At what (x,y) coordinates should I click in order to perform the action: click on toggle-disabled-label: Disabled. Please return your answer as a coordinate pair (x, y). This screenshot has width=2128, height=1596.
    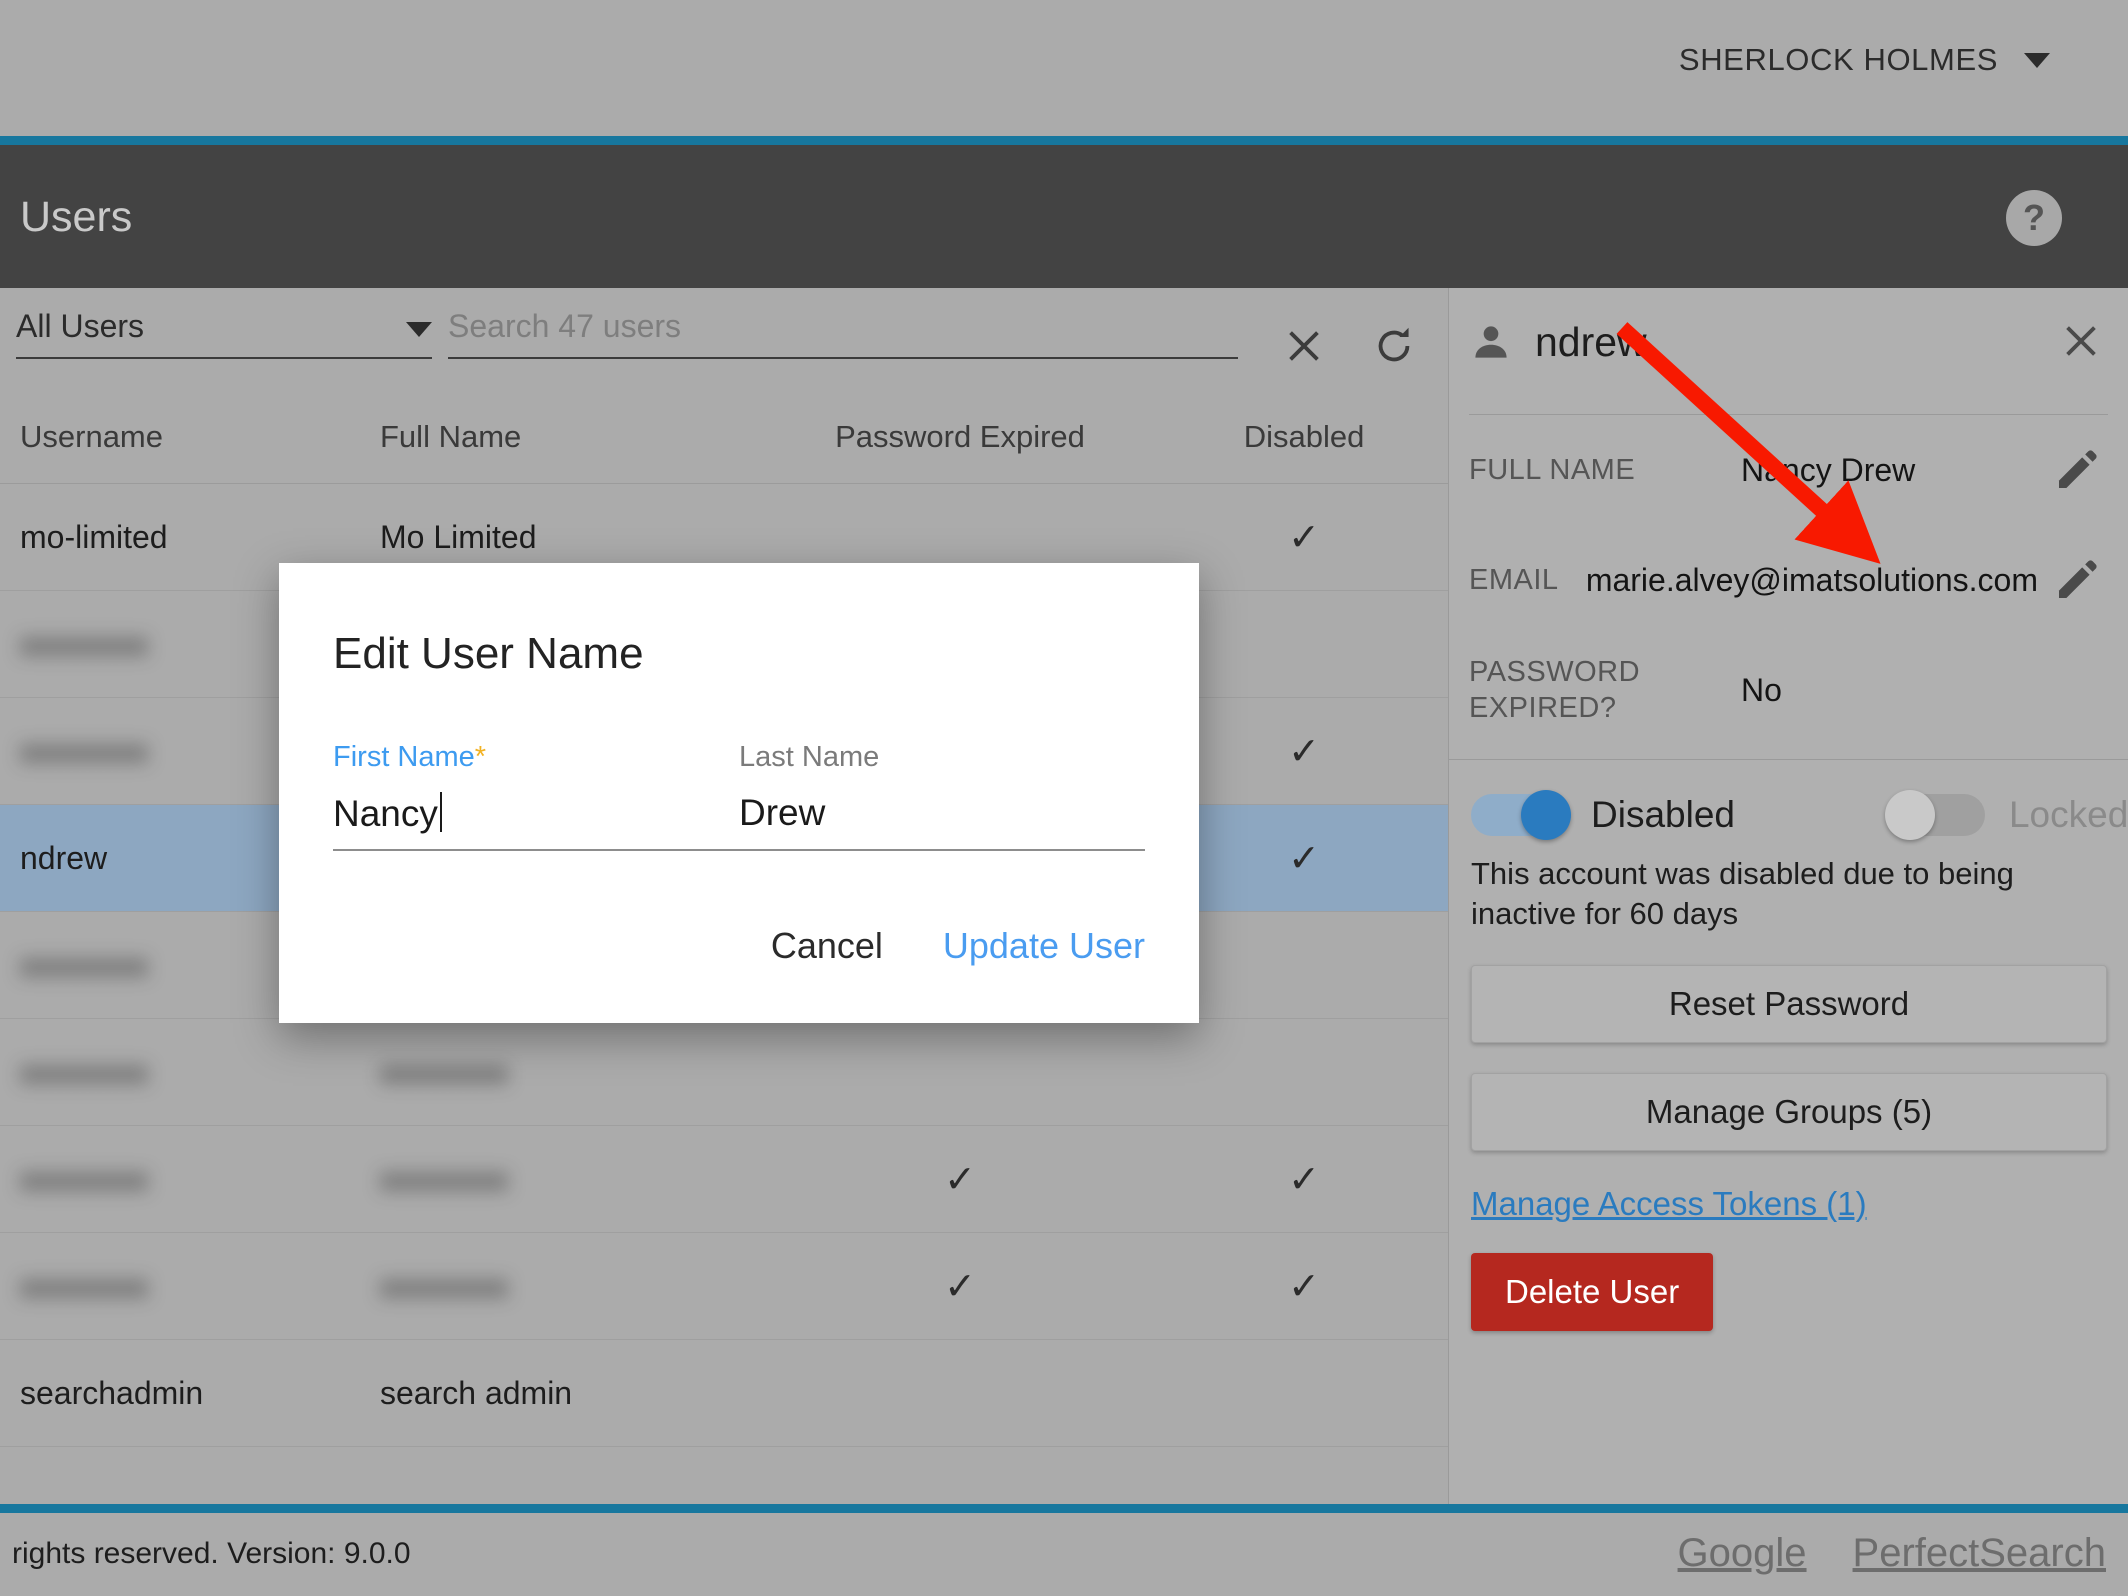
    Looking at the image, I should click on (1663, 814).